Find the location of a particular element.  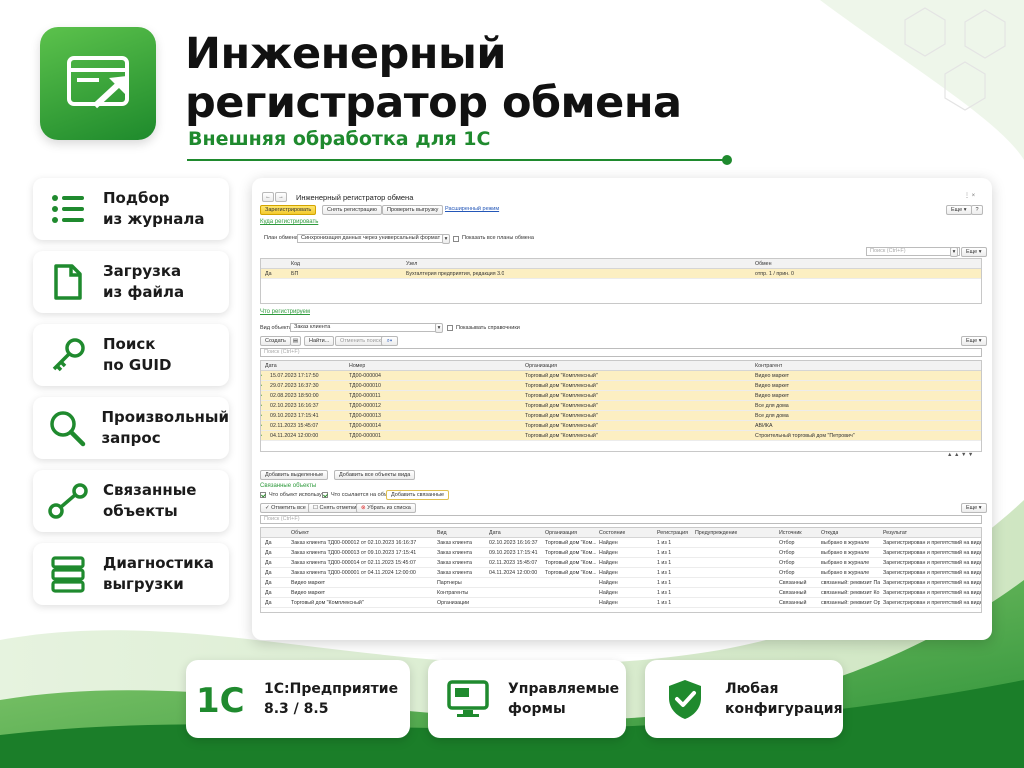

table-nav-arrows: ▲ ▲ ▼ ▼ is located at coordinates (960, 455).